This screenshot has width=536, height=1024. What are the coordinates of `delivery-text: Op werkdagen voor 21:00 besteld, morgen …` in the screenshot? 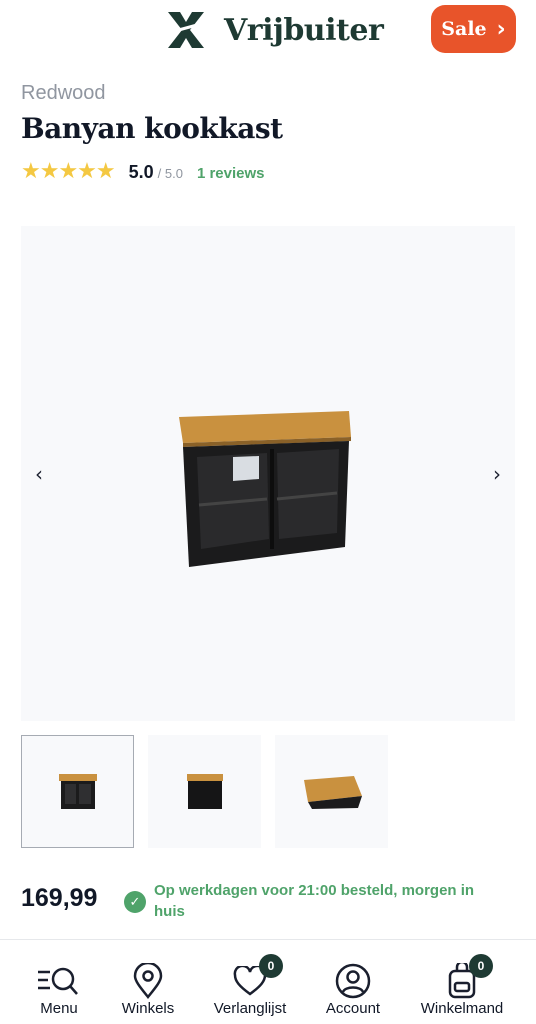 It's located at (314, 901).